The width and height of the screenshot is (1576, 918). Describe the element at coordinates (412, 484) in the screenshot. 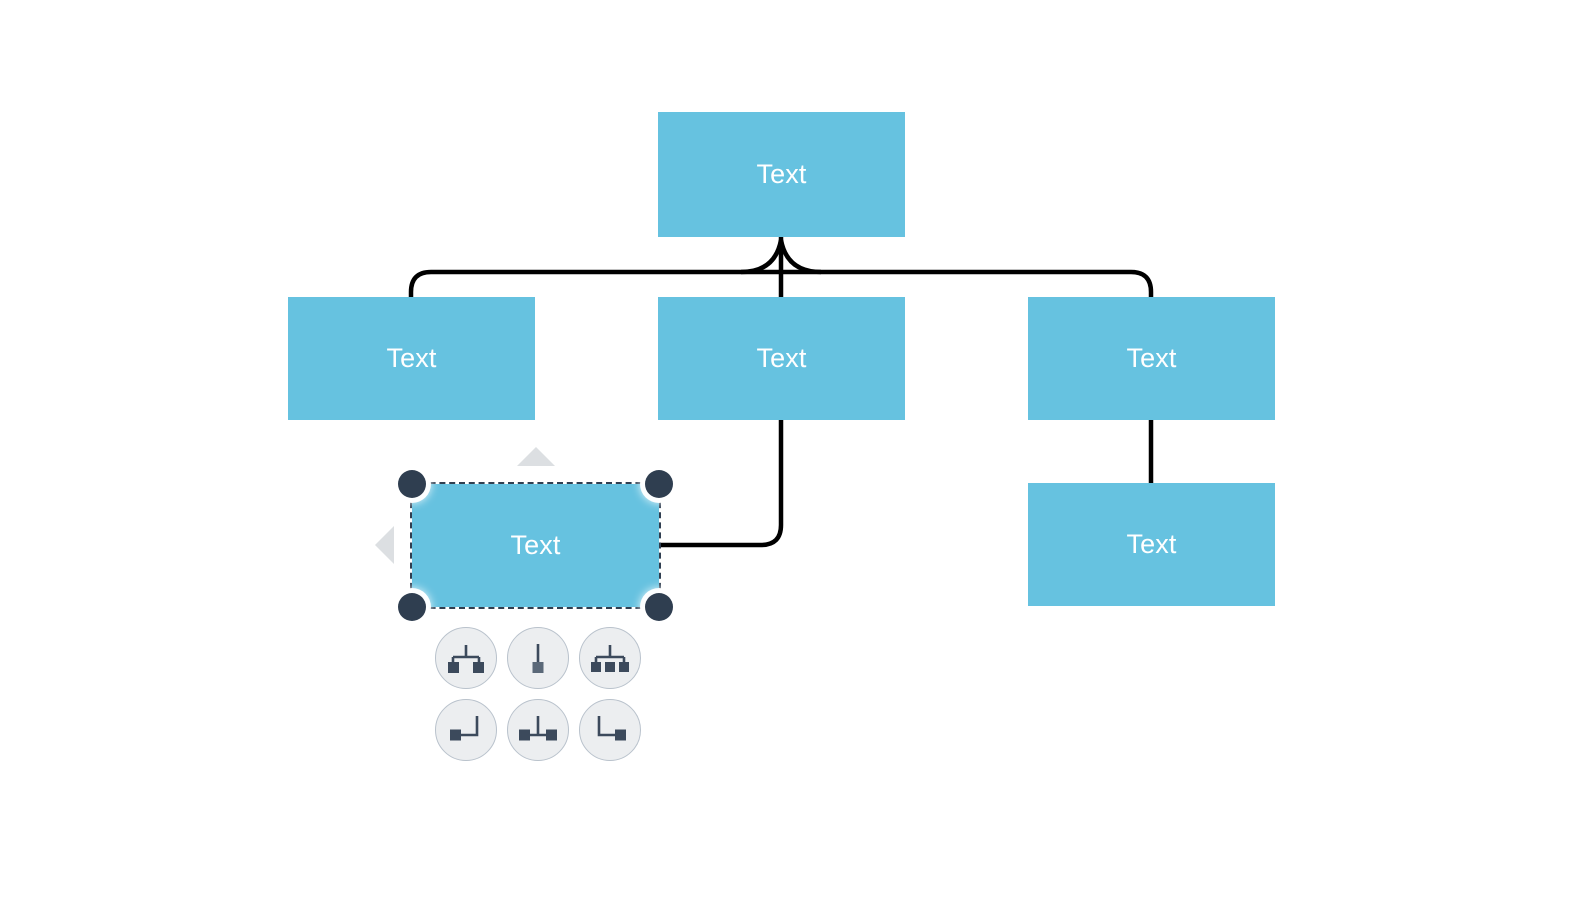

I see `handle-top-left` at that location.